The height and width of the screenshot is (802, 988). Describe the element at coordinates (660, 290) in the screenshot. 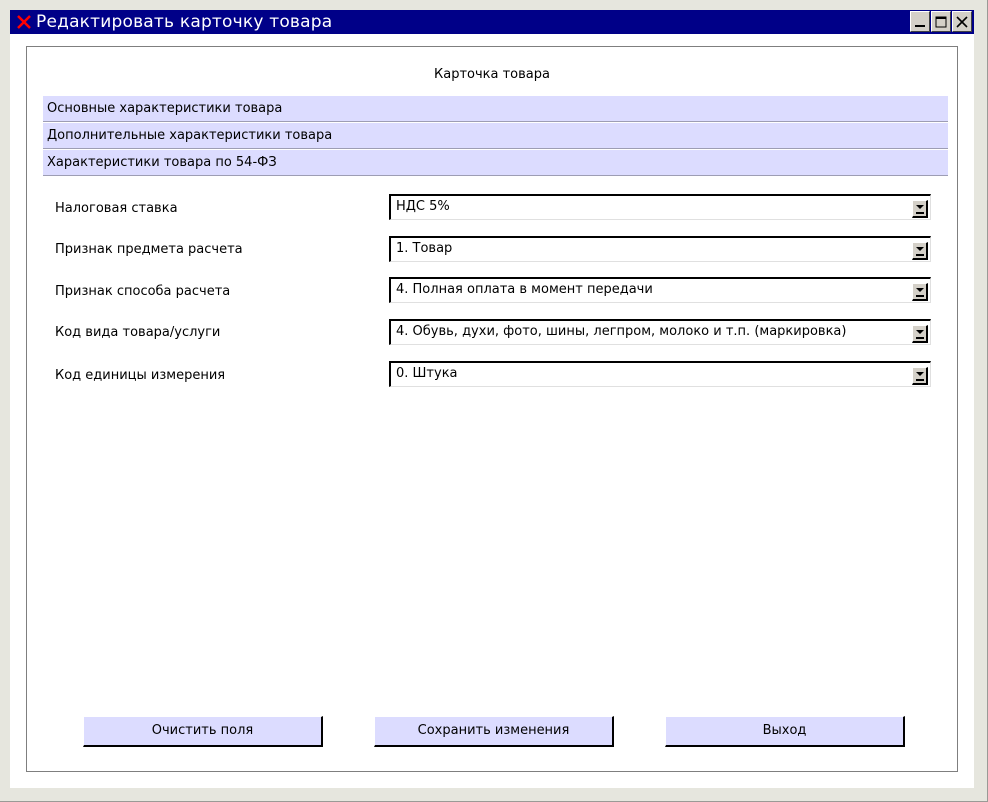

I see `payment-method-select: 4. Полная оплата в момент передачи` at that location.